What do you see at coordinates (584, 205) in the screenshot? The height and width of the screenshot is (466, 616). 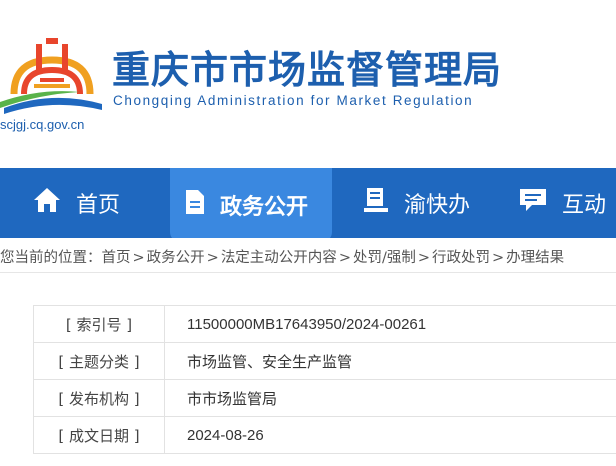 I see `nav-label: 互动` at bounding box center [584, 205].